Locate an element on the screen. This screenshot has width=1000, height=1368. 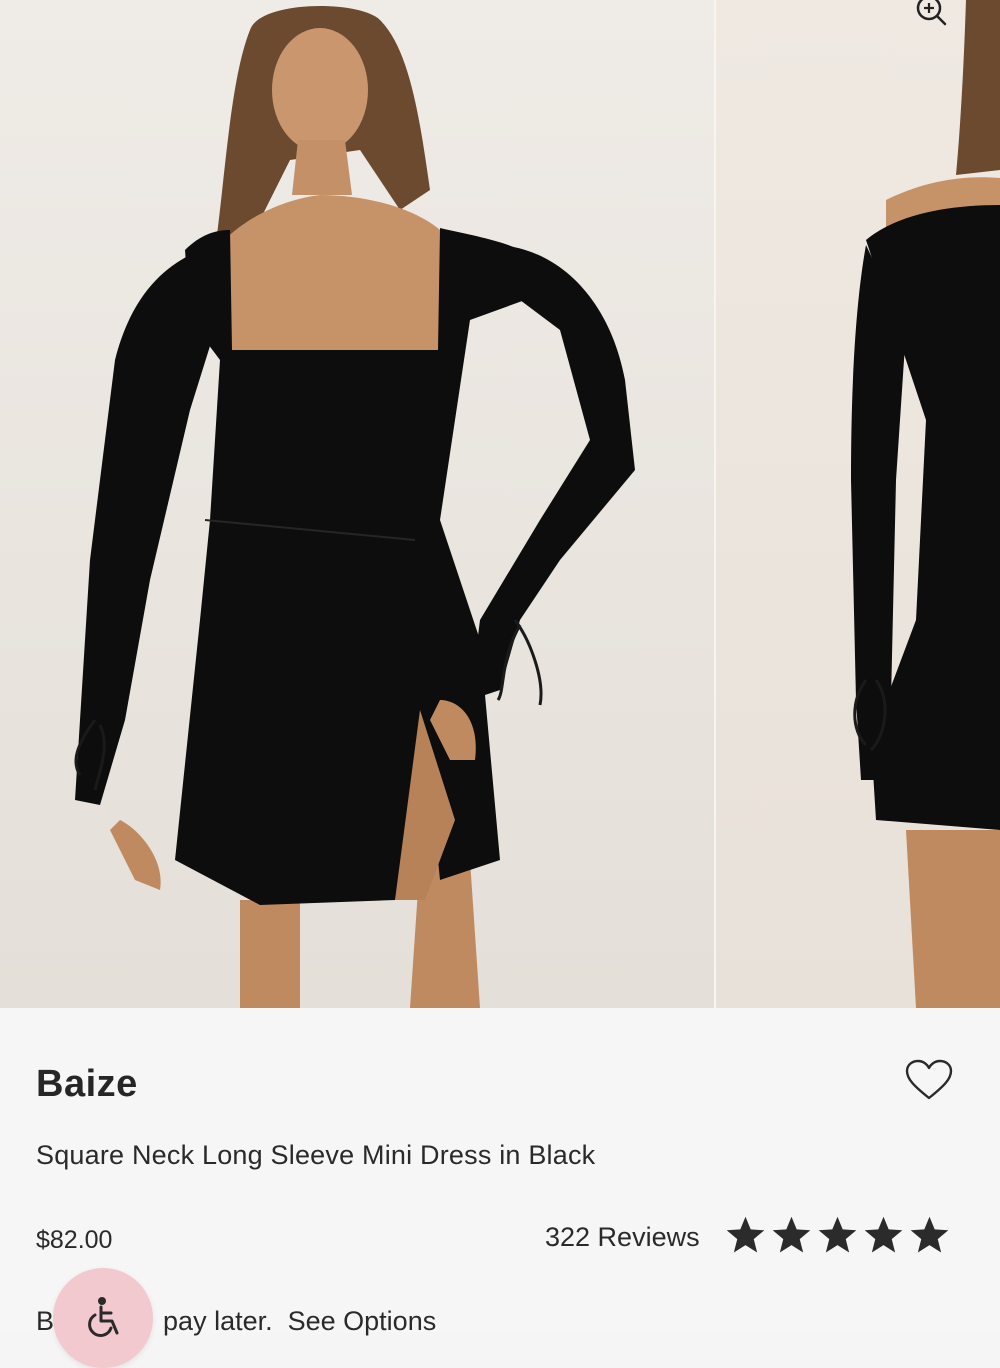
zoom-button is located at coordinates (931, 14).